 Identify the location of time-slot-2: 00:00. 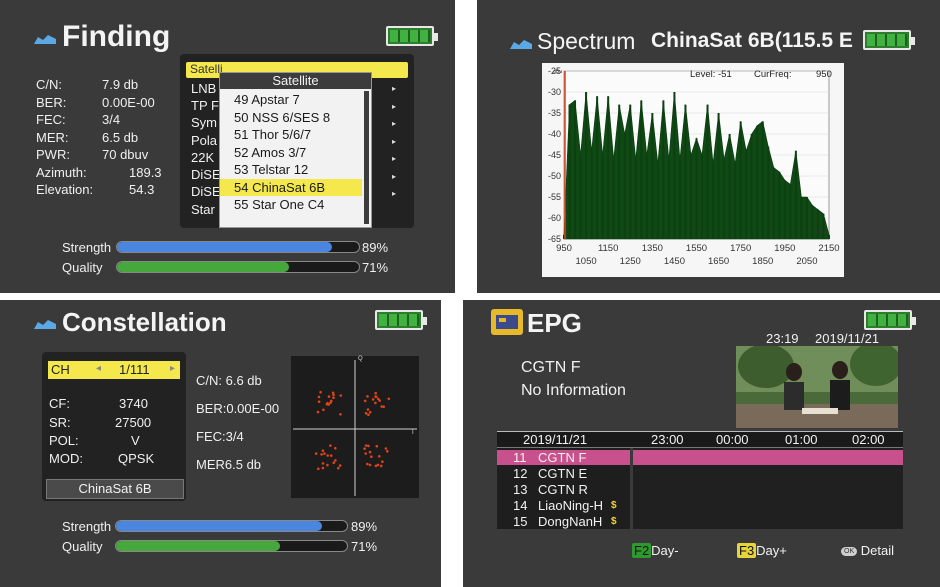
(732, 439).